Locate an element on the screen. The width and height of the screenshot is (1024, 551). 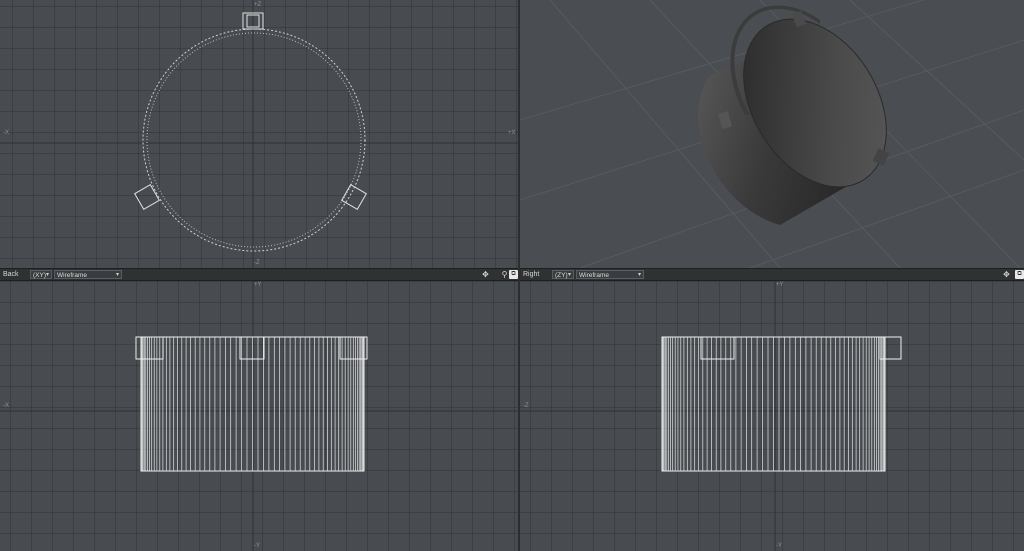
back-view-header: Back (XY) ▾ Wireframe ▾ ✥ ⚲ ⧉ is located at coordinates (259, 274).